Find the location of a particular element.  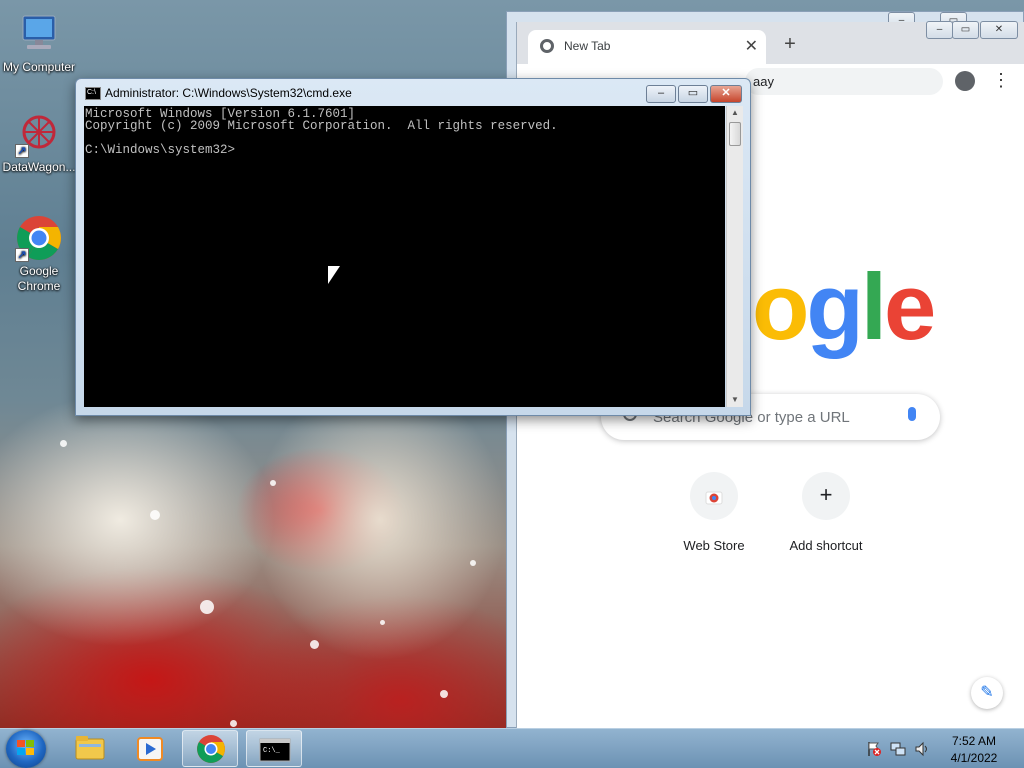

mouse-cursor-icon is located at coordinates (334, 275).